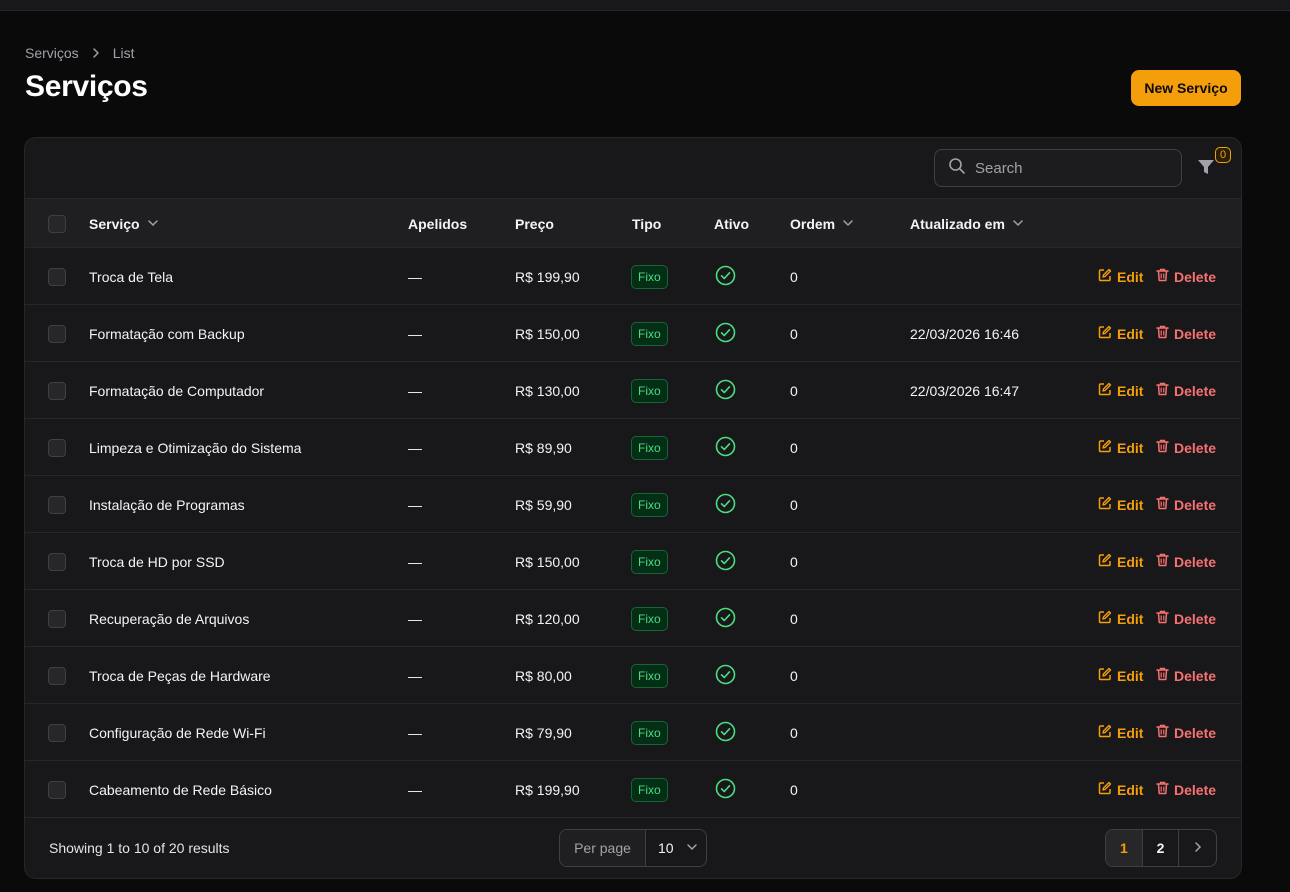 The height and width of the screenshot is (892, 1290). I want to click on chevron-right-icon, so click(96, 53).